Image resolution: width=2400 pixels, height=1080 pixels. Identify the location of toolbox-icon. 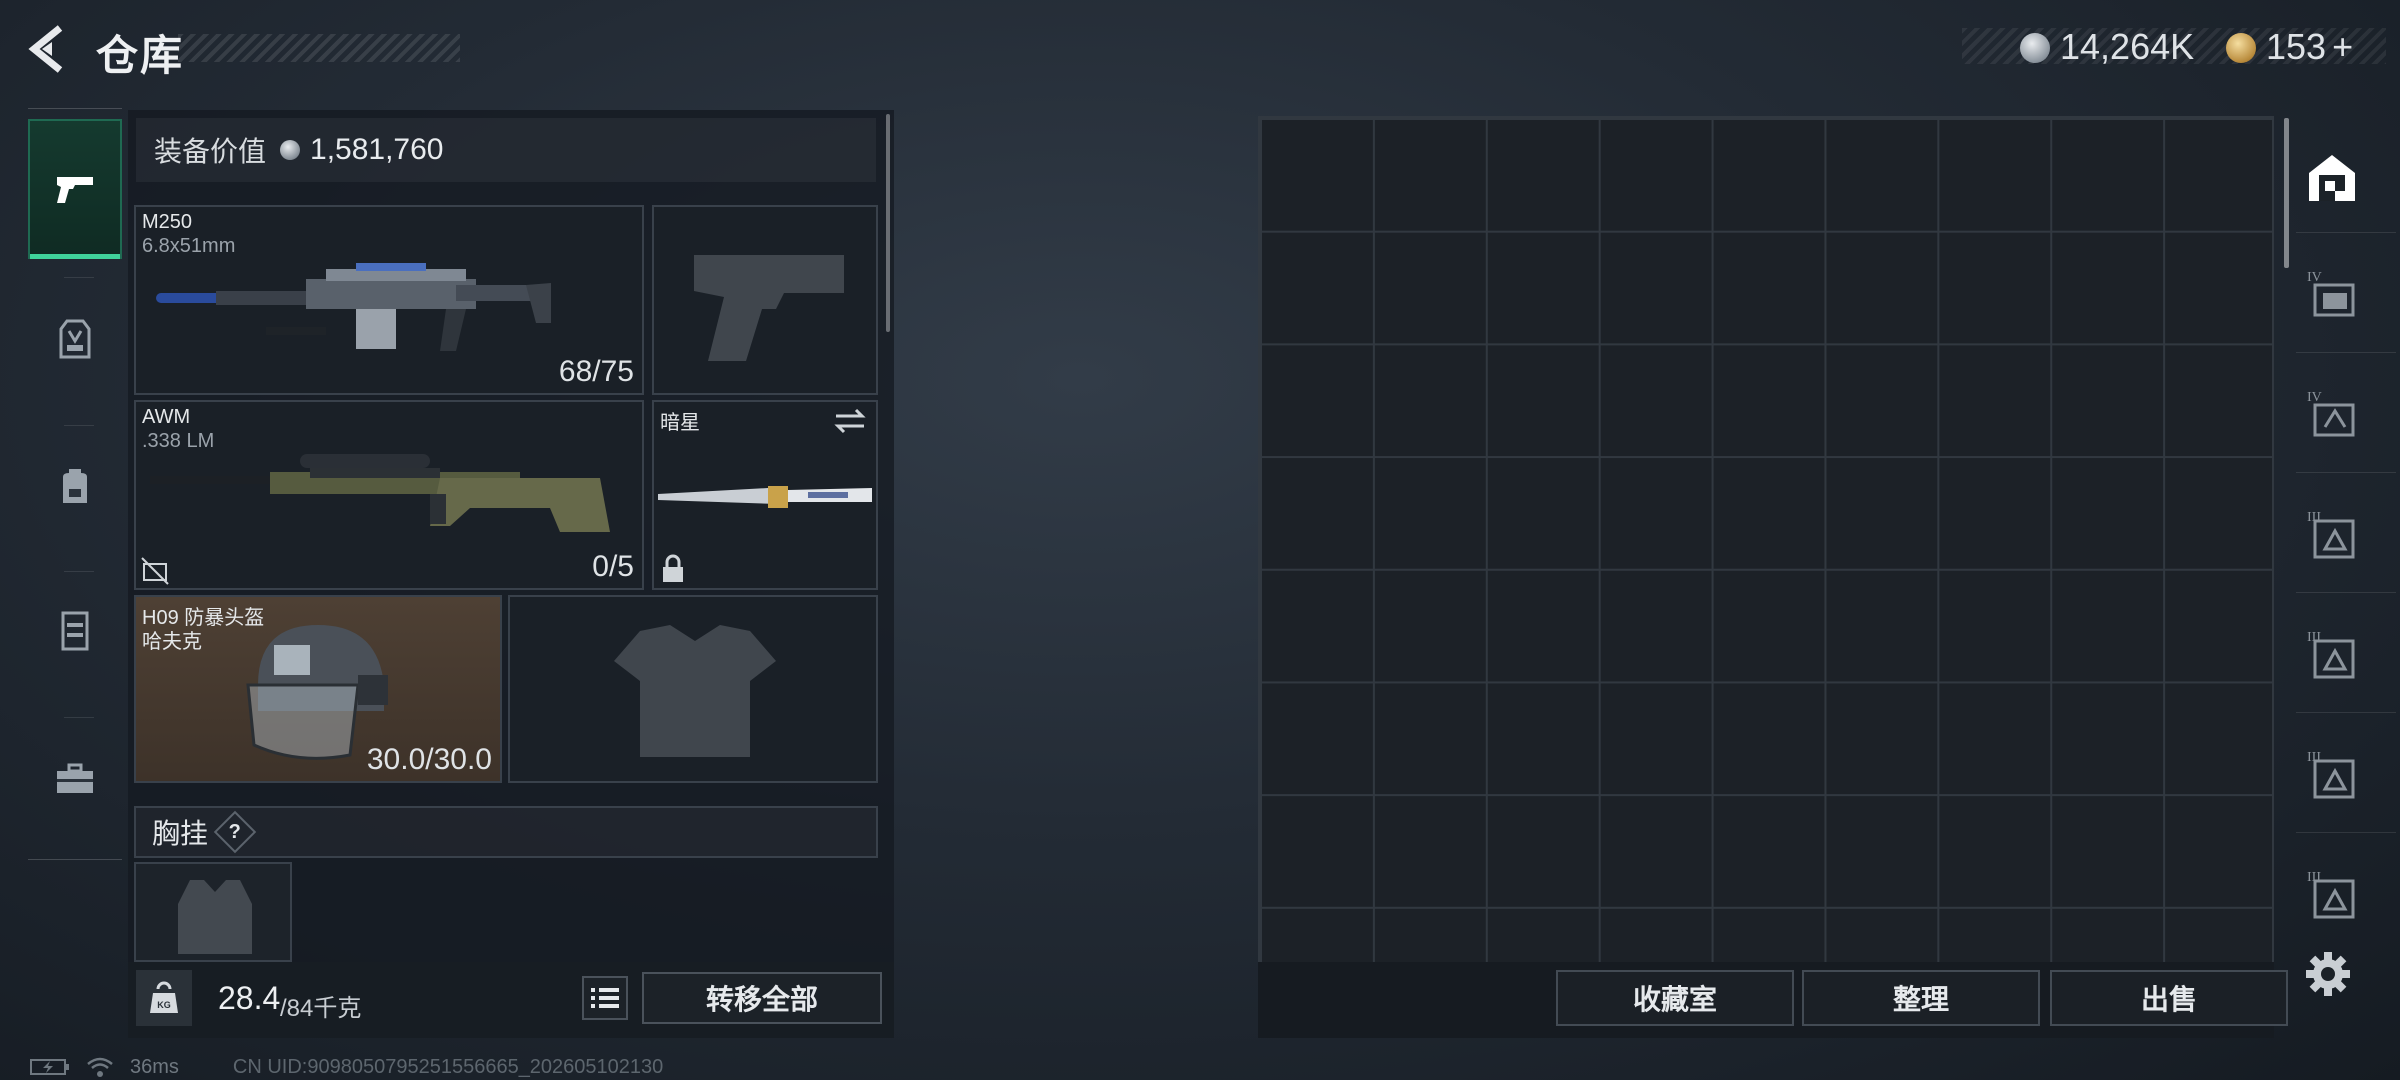
(75, 778).